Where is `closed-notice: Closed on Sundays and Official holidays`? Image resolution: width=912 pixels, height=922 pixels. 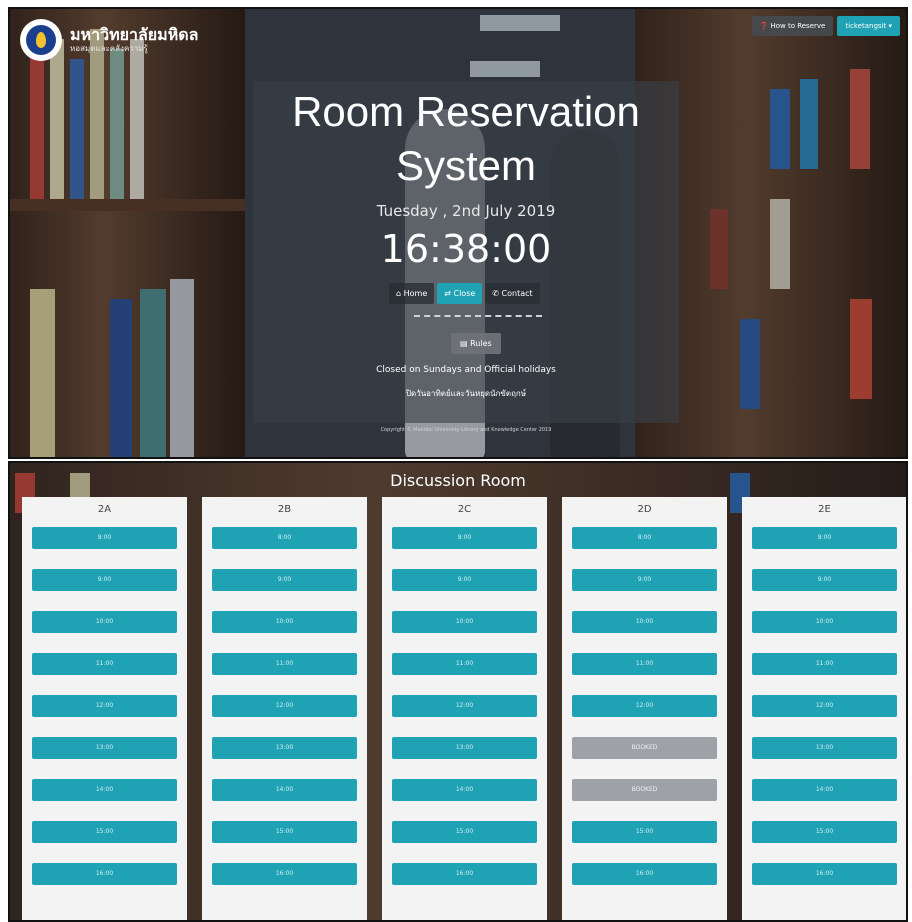 closed-notice: Closed on Sundays and Official holidays is located at coordinates (466, 370).